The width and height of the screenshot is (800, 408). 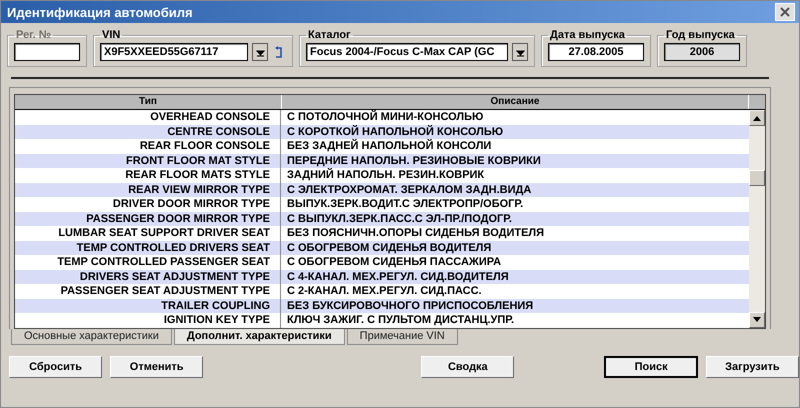 What do you see at coordinates (416, 233) in the screenshot?
I see `table-cell-text: БЕЗ ПОЯСНИЧН.ОПОРЫ СИДЕНЬЯ ВОДИТЕЛЯ` at bounding box center [416, 233].